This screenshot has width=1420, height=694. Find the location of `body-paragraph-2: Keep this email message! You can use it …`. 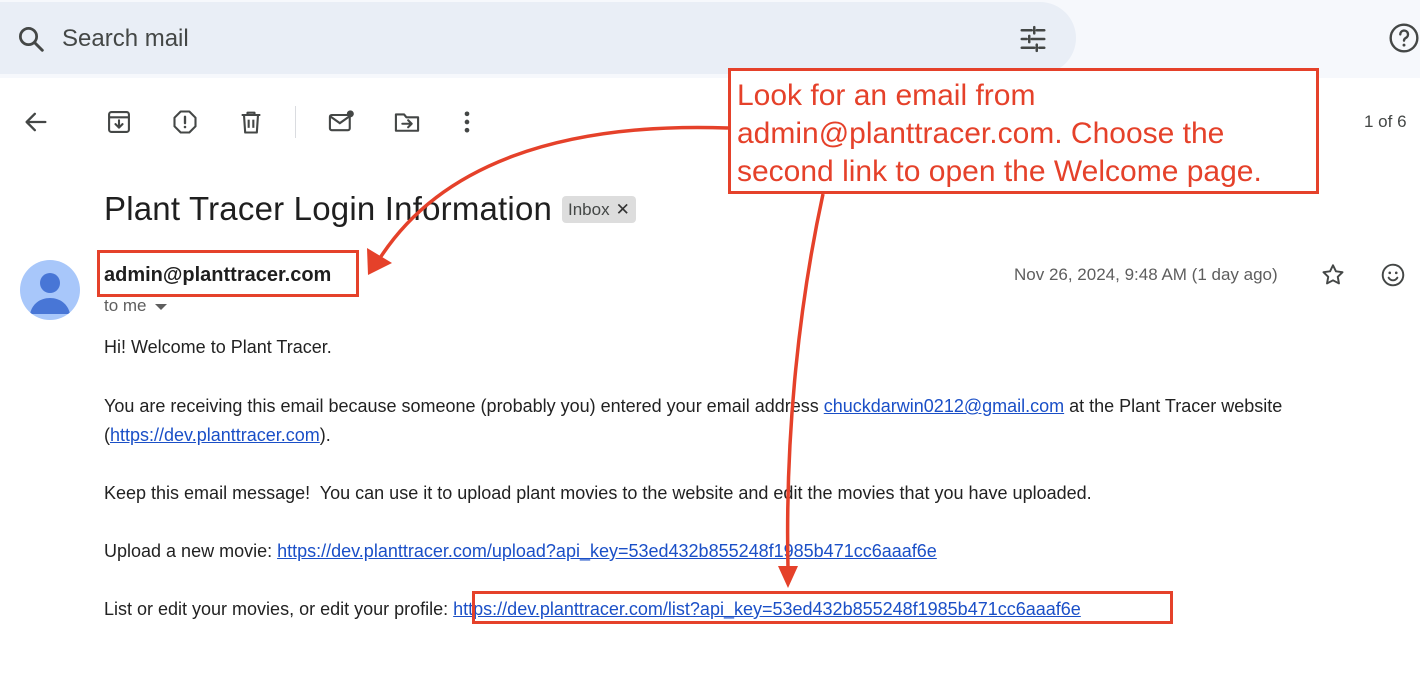

body-paragraph-2: Keep this email message! You can use it … is located at coordinates (598, 493).